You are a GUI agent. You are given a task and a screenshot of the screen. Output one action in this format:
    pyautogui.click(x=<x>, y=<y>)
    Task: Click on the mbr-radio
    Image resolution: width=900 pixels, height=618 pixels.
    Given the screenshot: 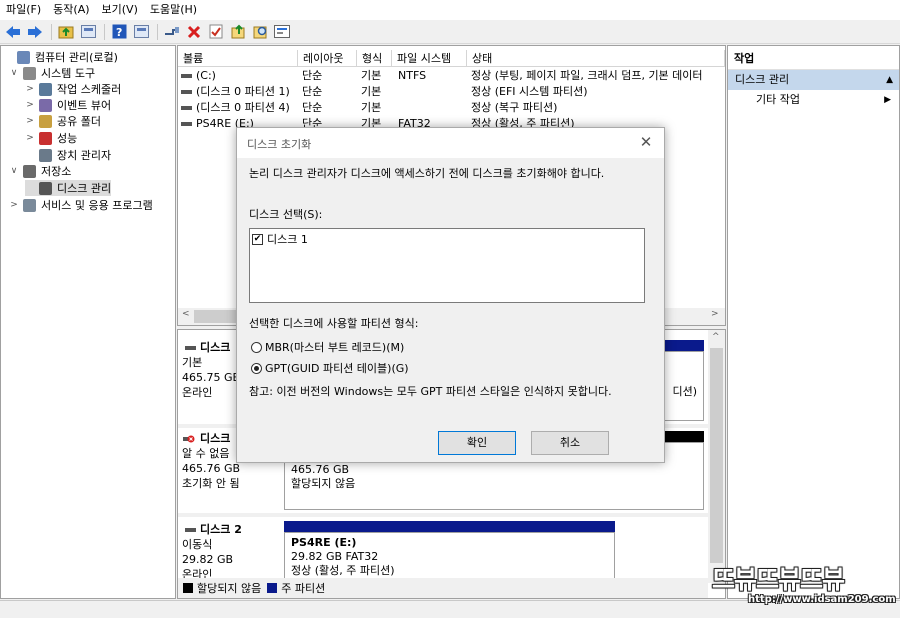 What is the action you would take?
    pyautogui.click(x=256, y=347)
    